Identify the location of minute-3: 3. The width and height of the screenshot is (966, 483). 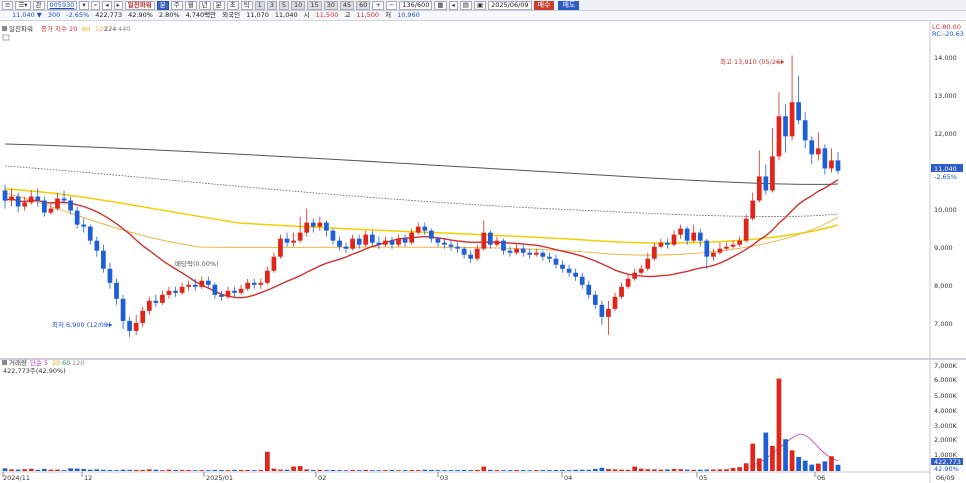
(271, 5).